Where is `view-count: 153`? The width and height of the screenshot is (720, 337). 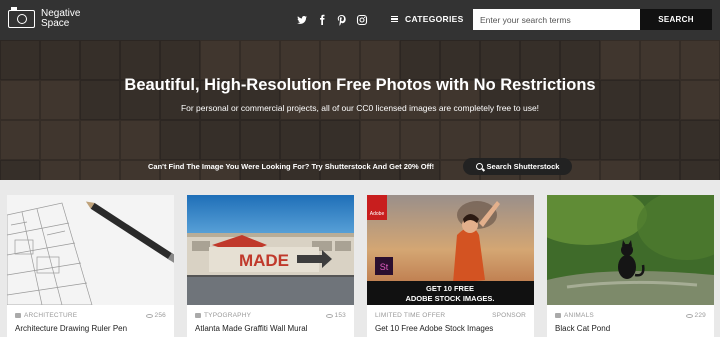
view-count: 153 is located at coordinates (335, 315).